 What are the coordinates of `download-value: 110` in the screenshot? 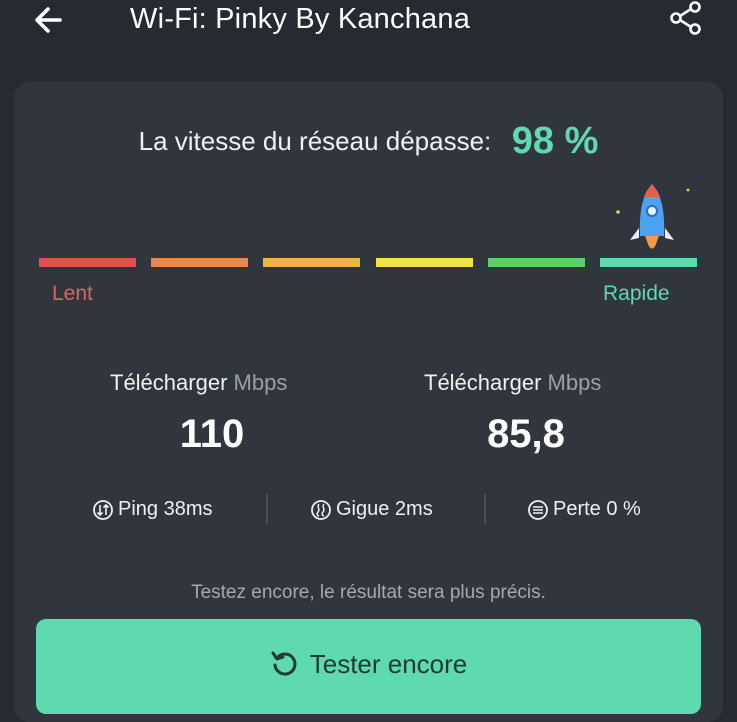 It's located at (212, 434).